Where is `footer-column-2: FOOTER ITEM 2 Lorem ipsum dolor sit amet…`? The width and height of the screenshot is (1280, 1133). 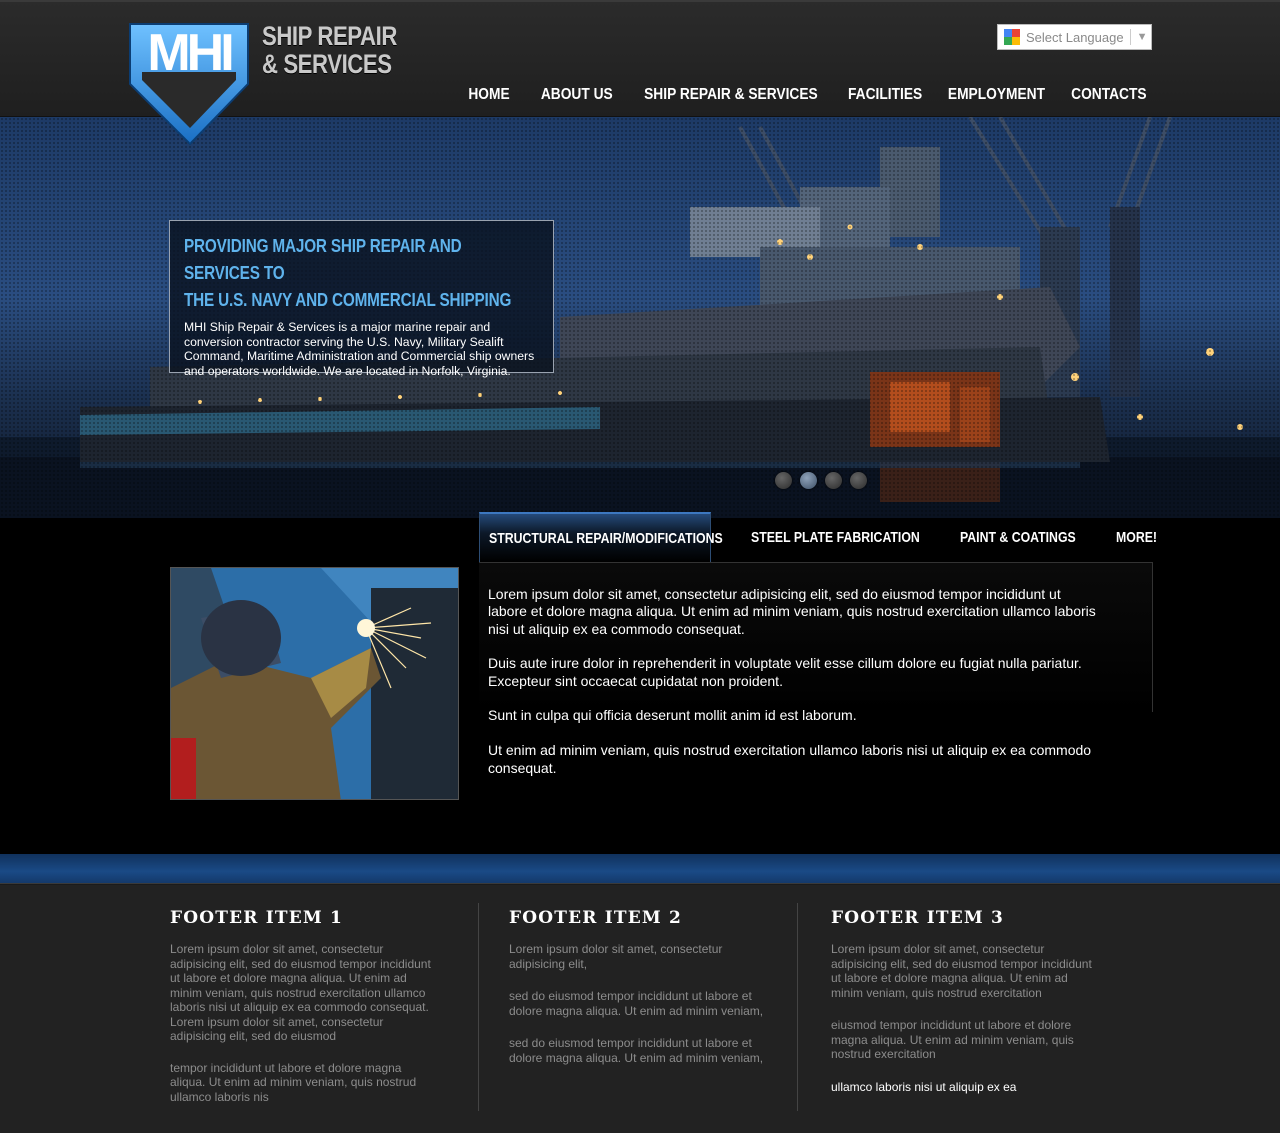
footer-column-2: FOOTER ITEM 2 Lorem ipsum dolor sit amet… is located at coordinates (639, 986).